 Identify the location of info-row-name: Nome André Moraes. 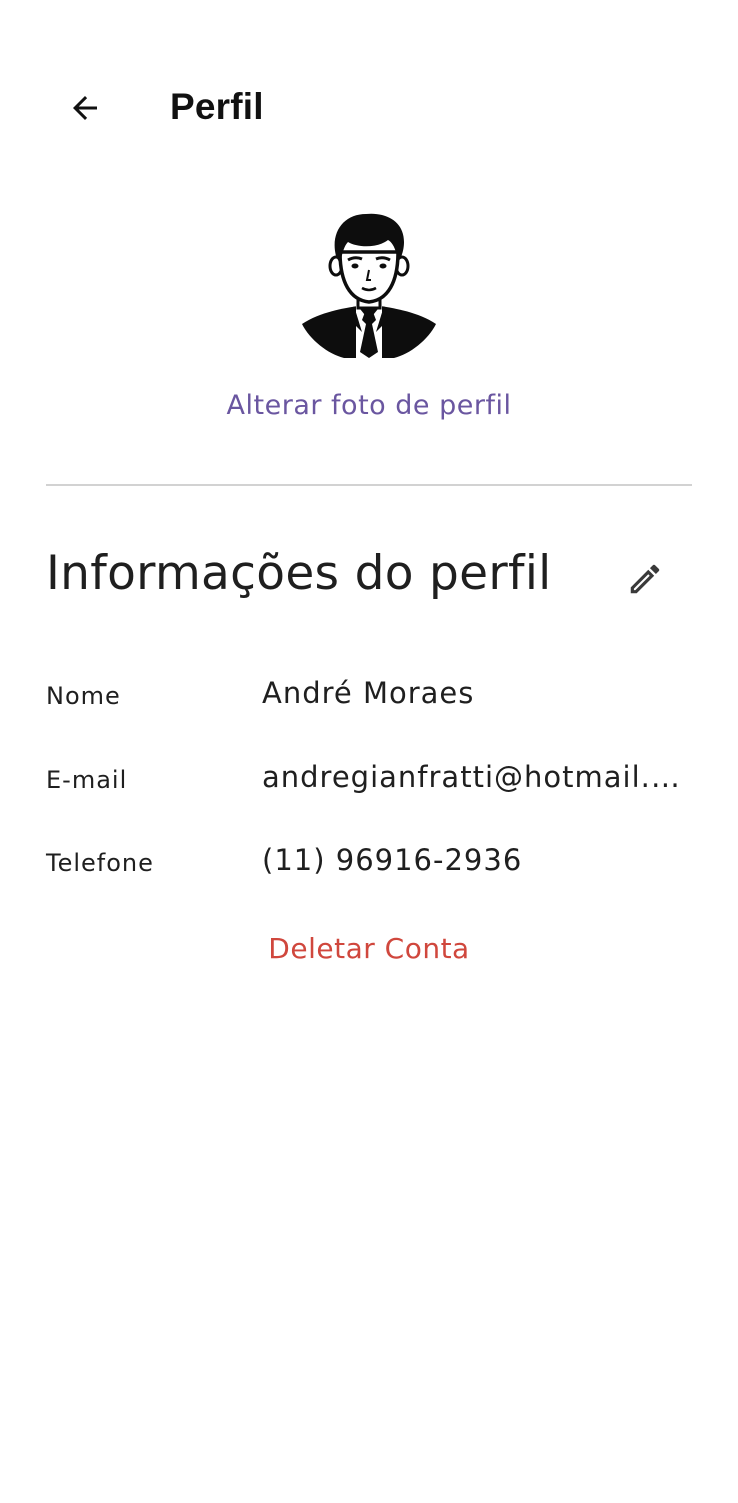
(369, 696).